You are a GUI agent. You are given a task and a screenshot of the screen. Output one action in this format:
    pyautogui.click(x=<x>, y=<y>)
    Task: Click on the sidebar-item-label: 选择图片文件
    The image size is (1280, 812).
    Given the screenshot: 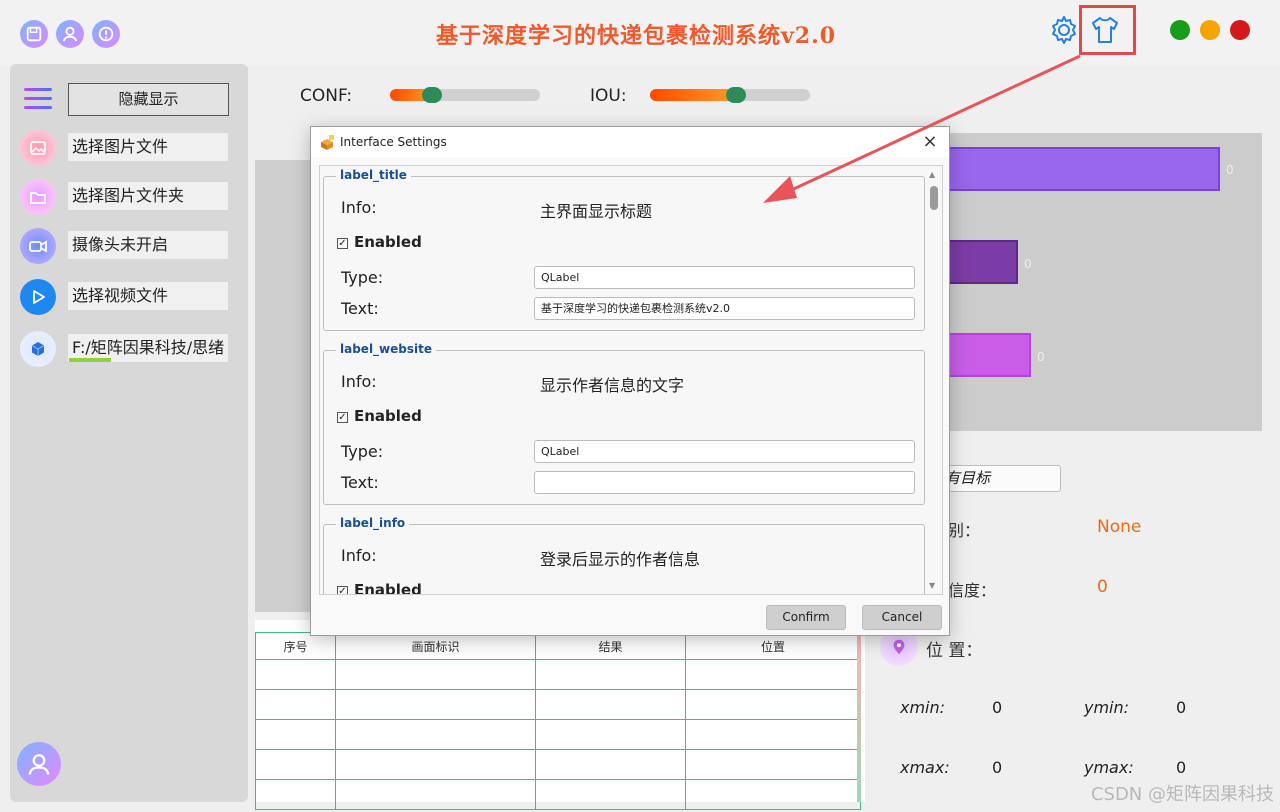 What is the action you would take?
    pyautogui.click(x=148, y=147)
    